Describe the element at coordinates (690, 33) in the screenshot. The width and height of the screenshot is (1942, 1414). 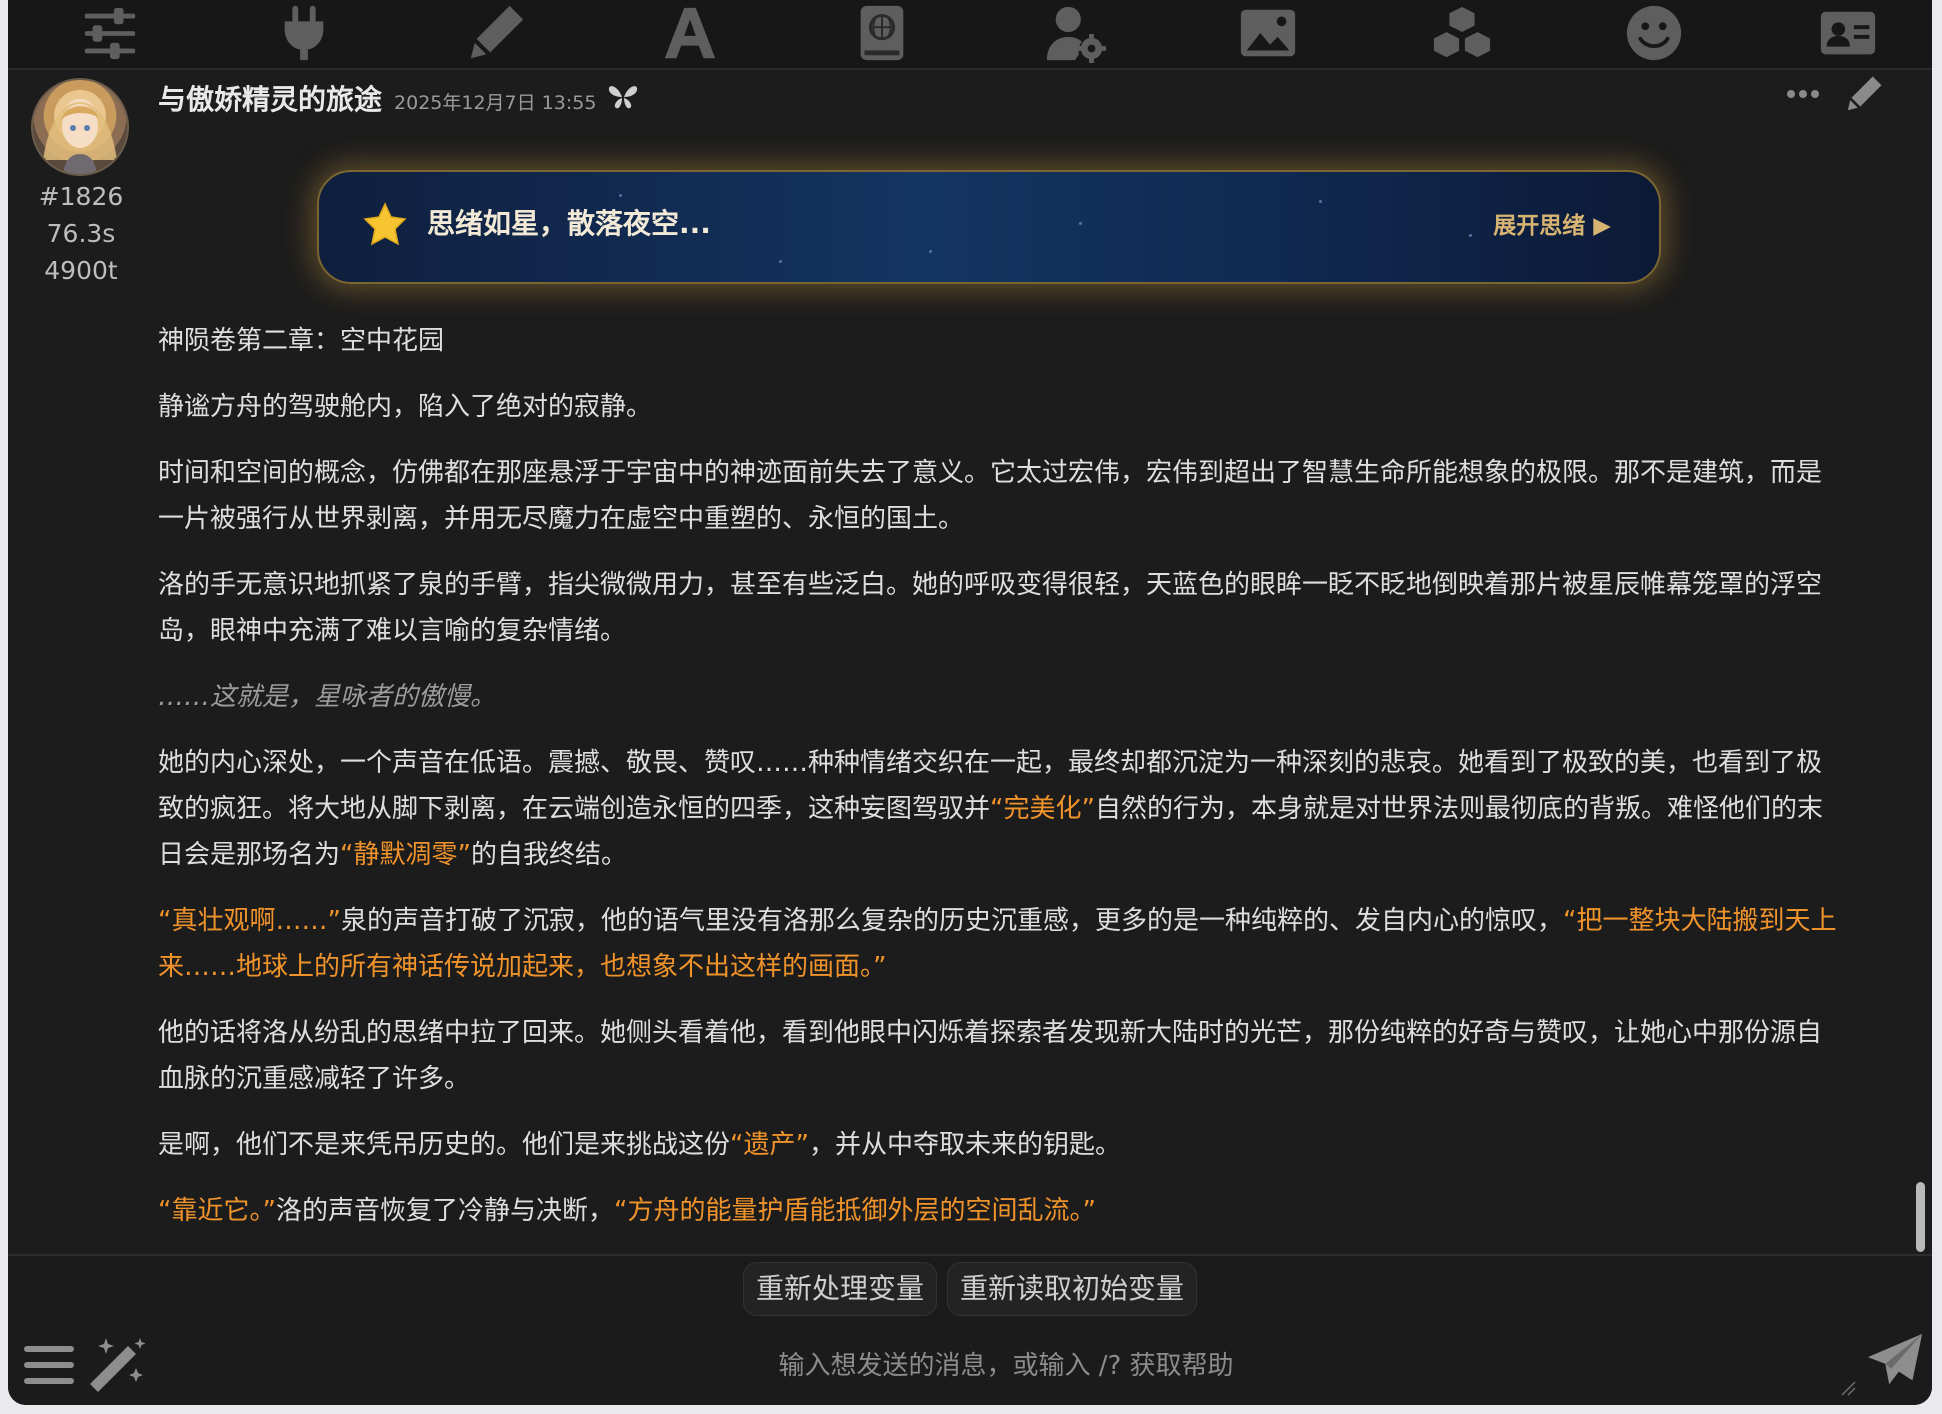
I see `font-a-icon` at that location.